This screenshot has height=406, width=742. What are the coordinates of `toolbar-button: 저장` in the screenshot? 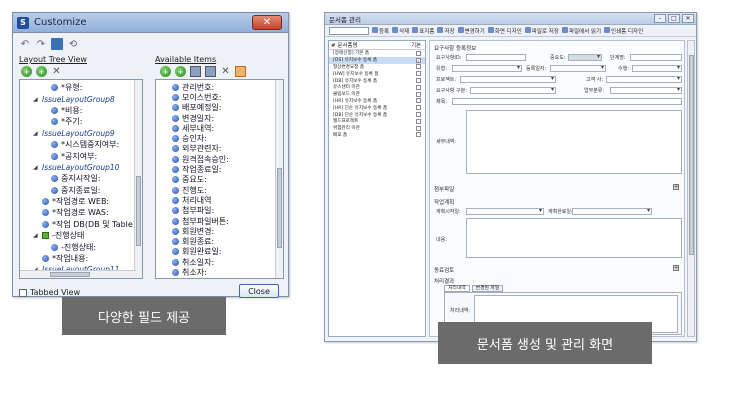 It's located at (446, 30).